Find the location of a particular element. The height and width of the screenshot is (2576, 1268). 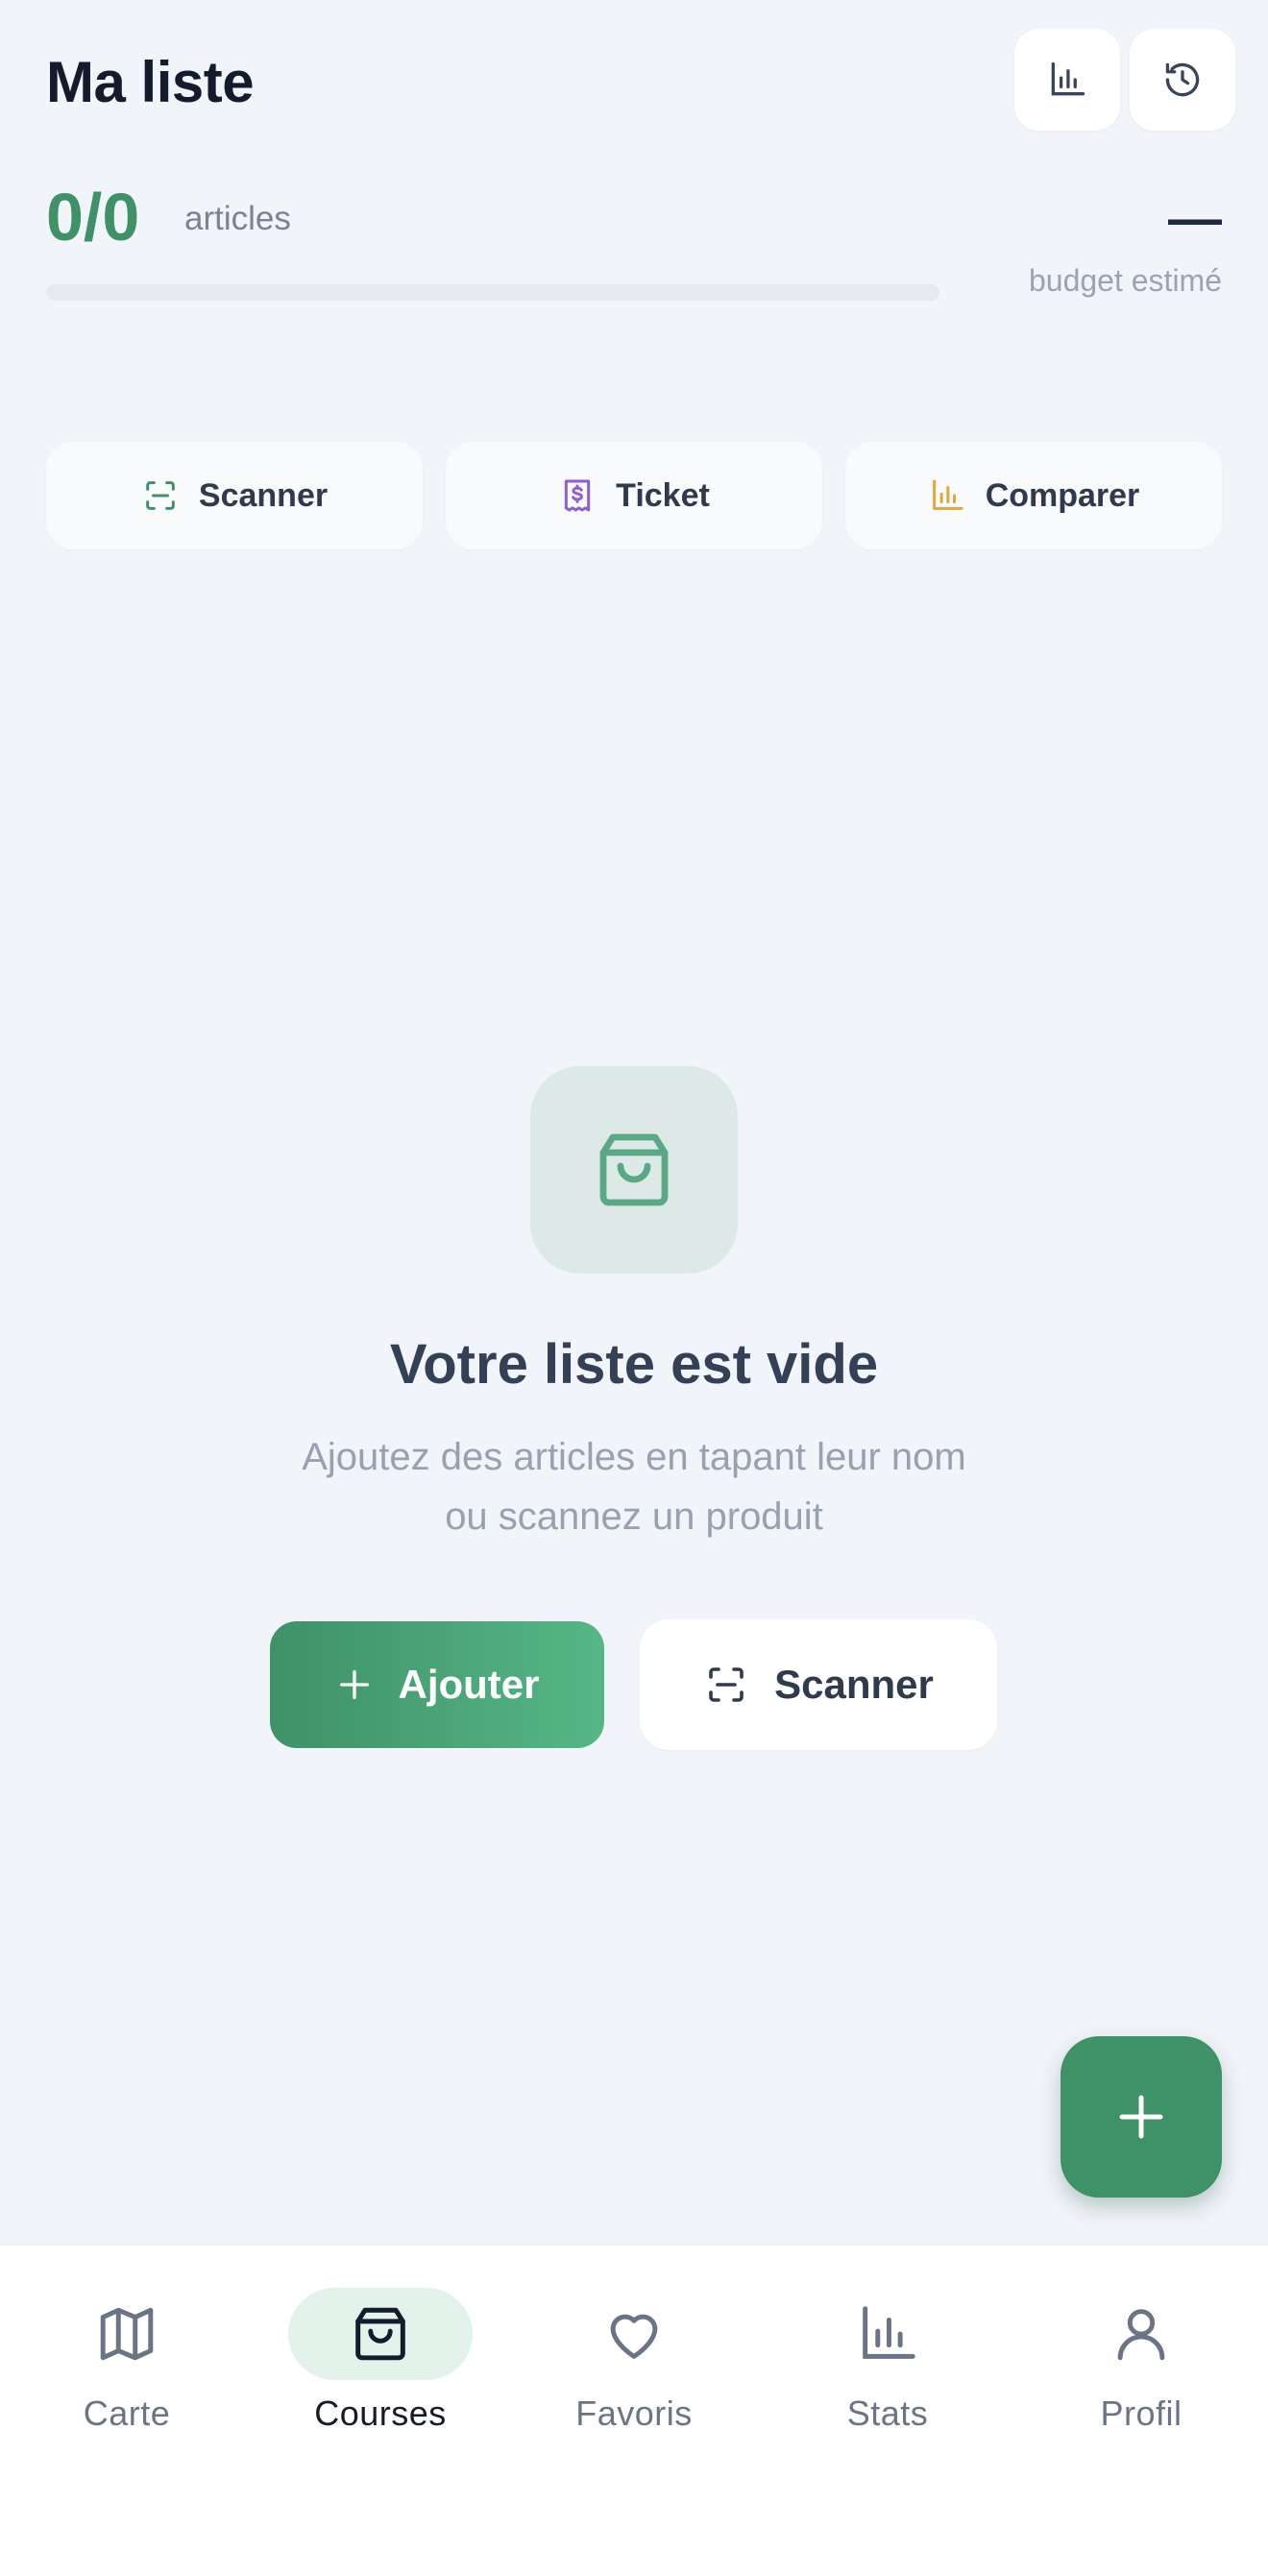

empty-state-illustration is located at coordinates (634, 1170).